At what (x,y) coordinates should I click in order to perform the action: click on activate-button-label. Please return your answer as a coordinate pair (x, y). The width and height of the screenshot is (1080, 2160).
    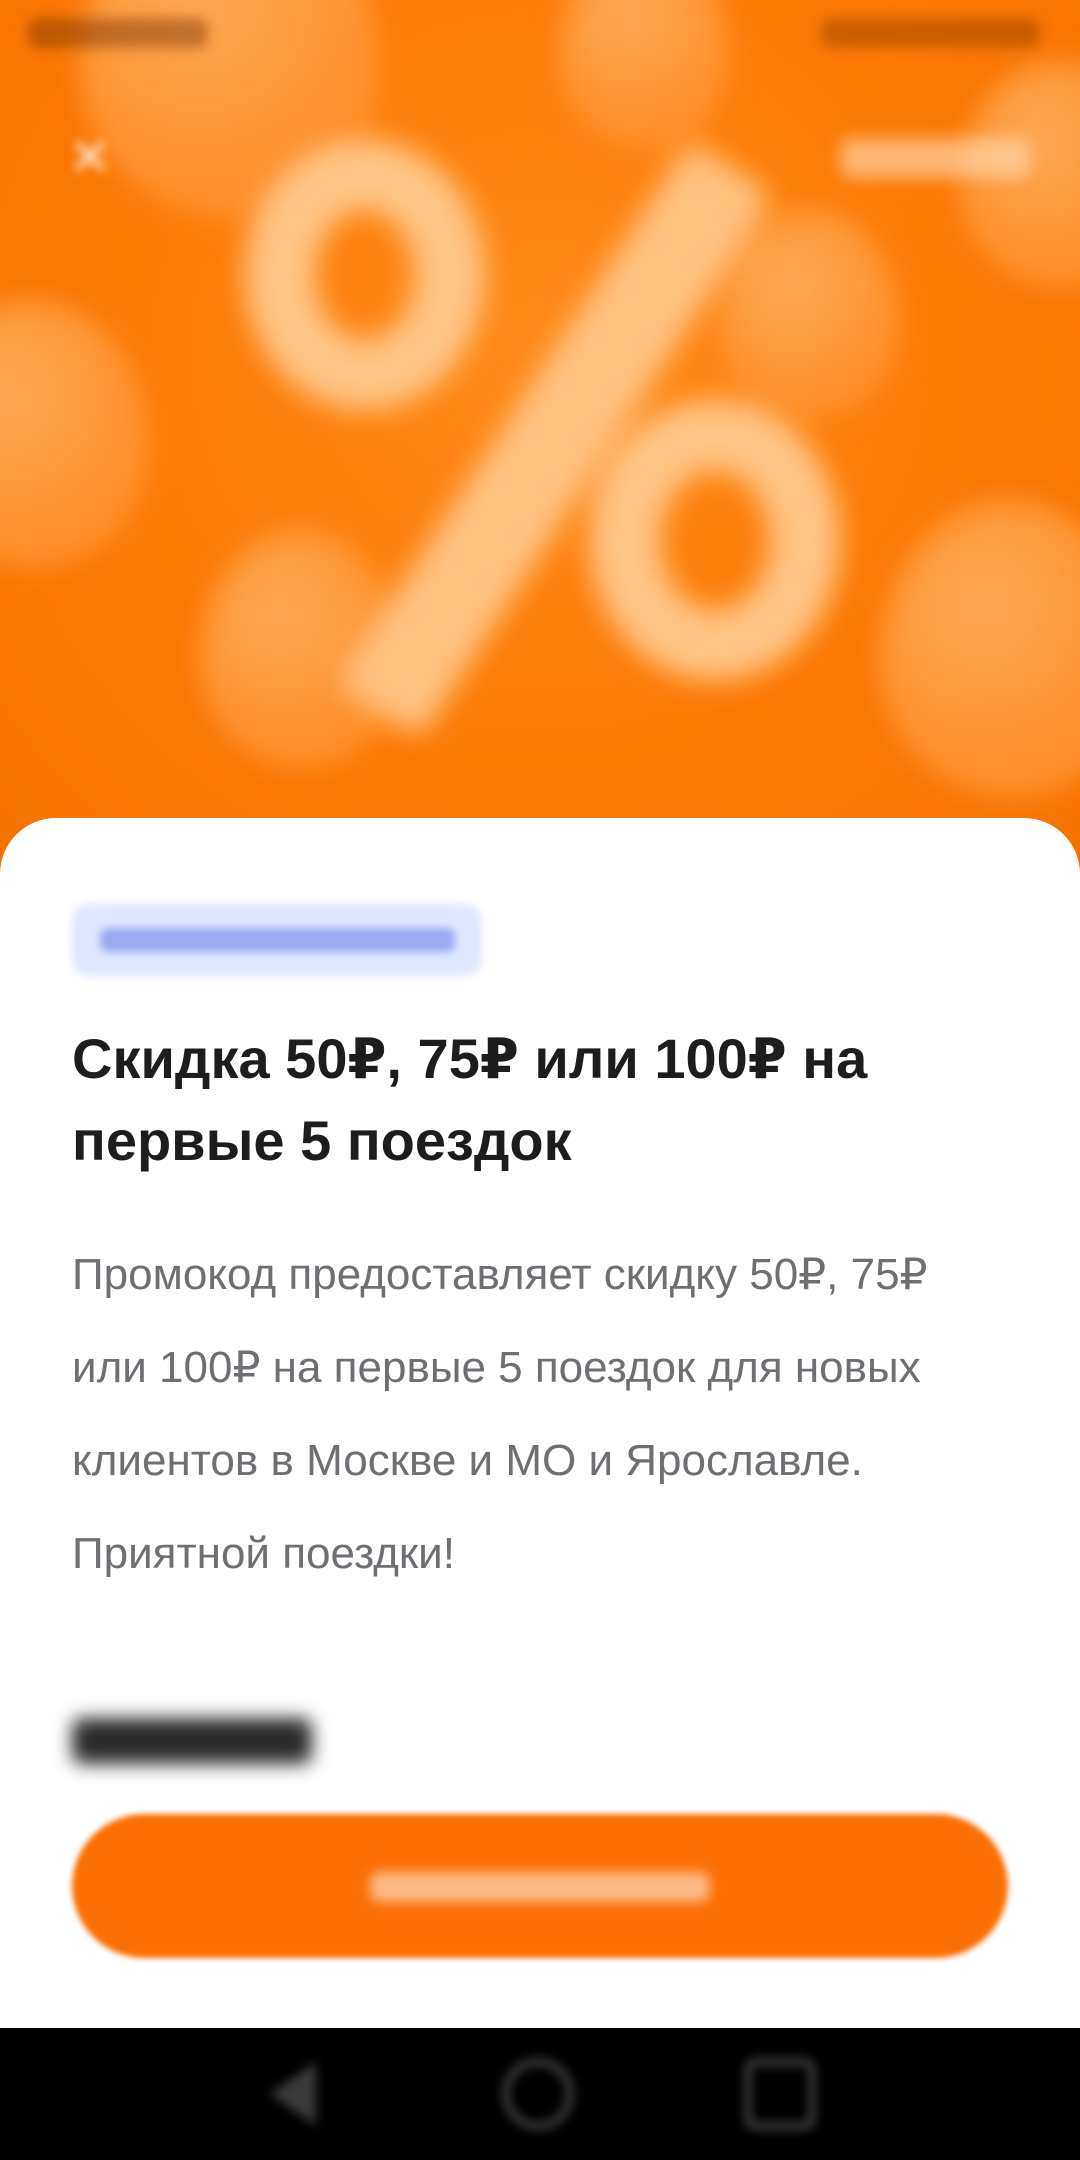
    Looking at the image, I should click on (540, 1887).